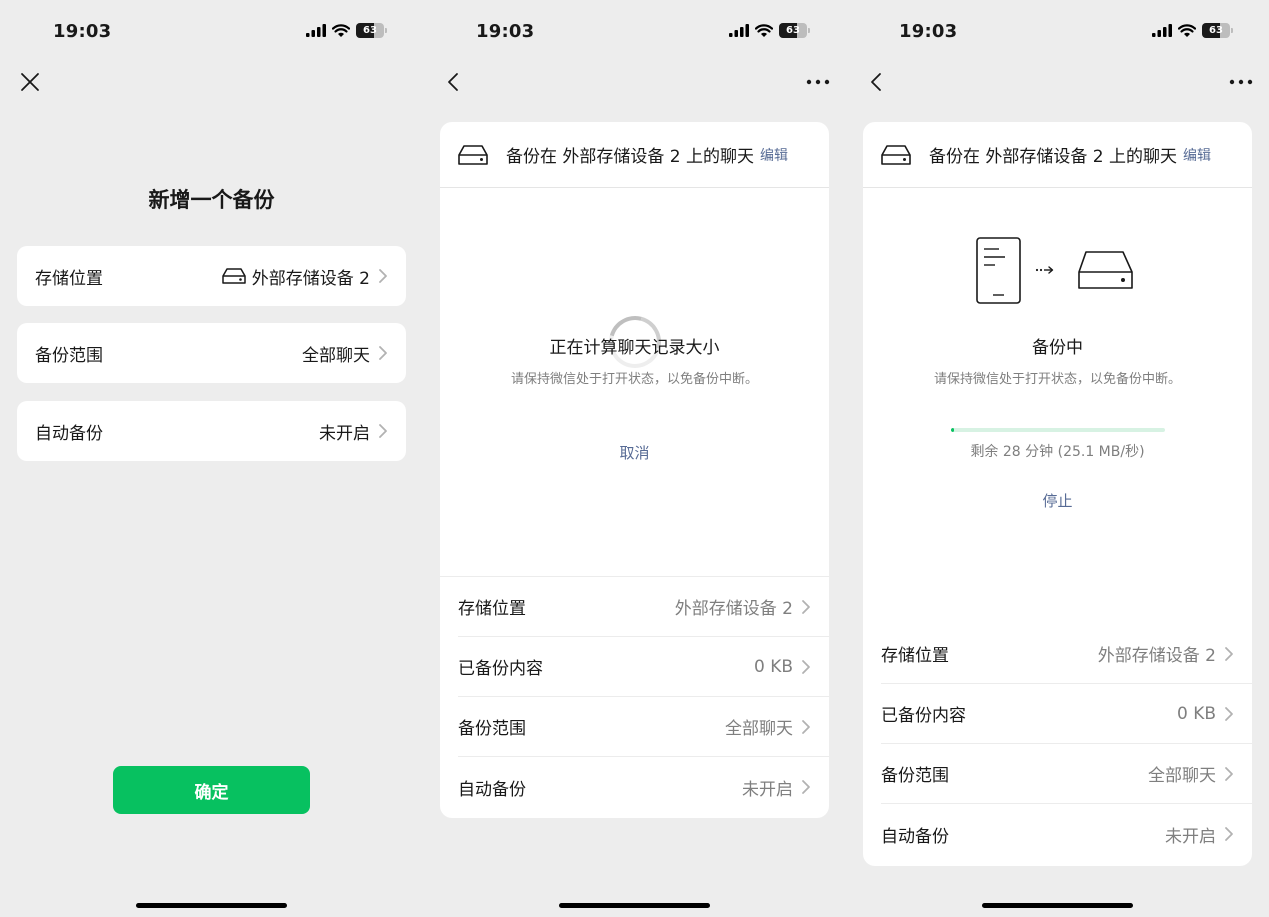  What do you see at coordinates (211, 790) in the screenshot?
I see `confirm-button: 确定` at bounding box center [211, 790].